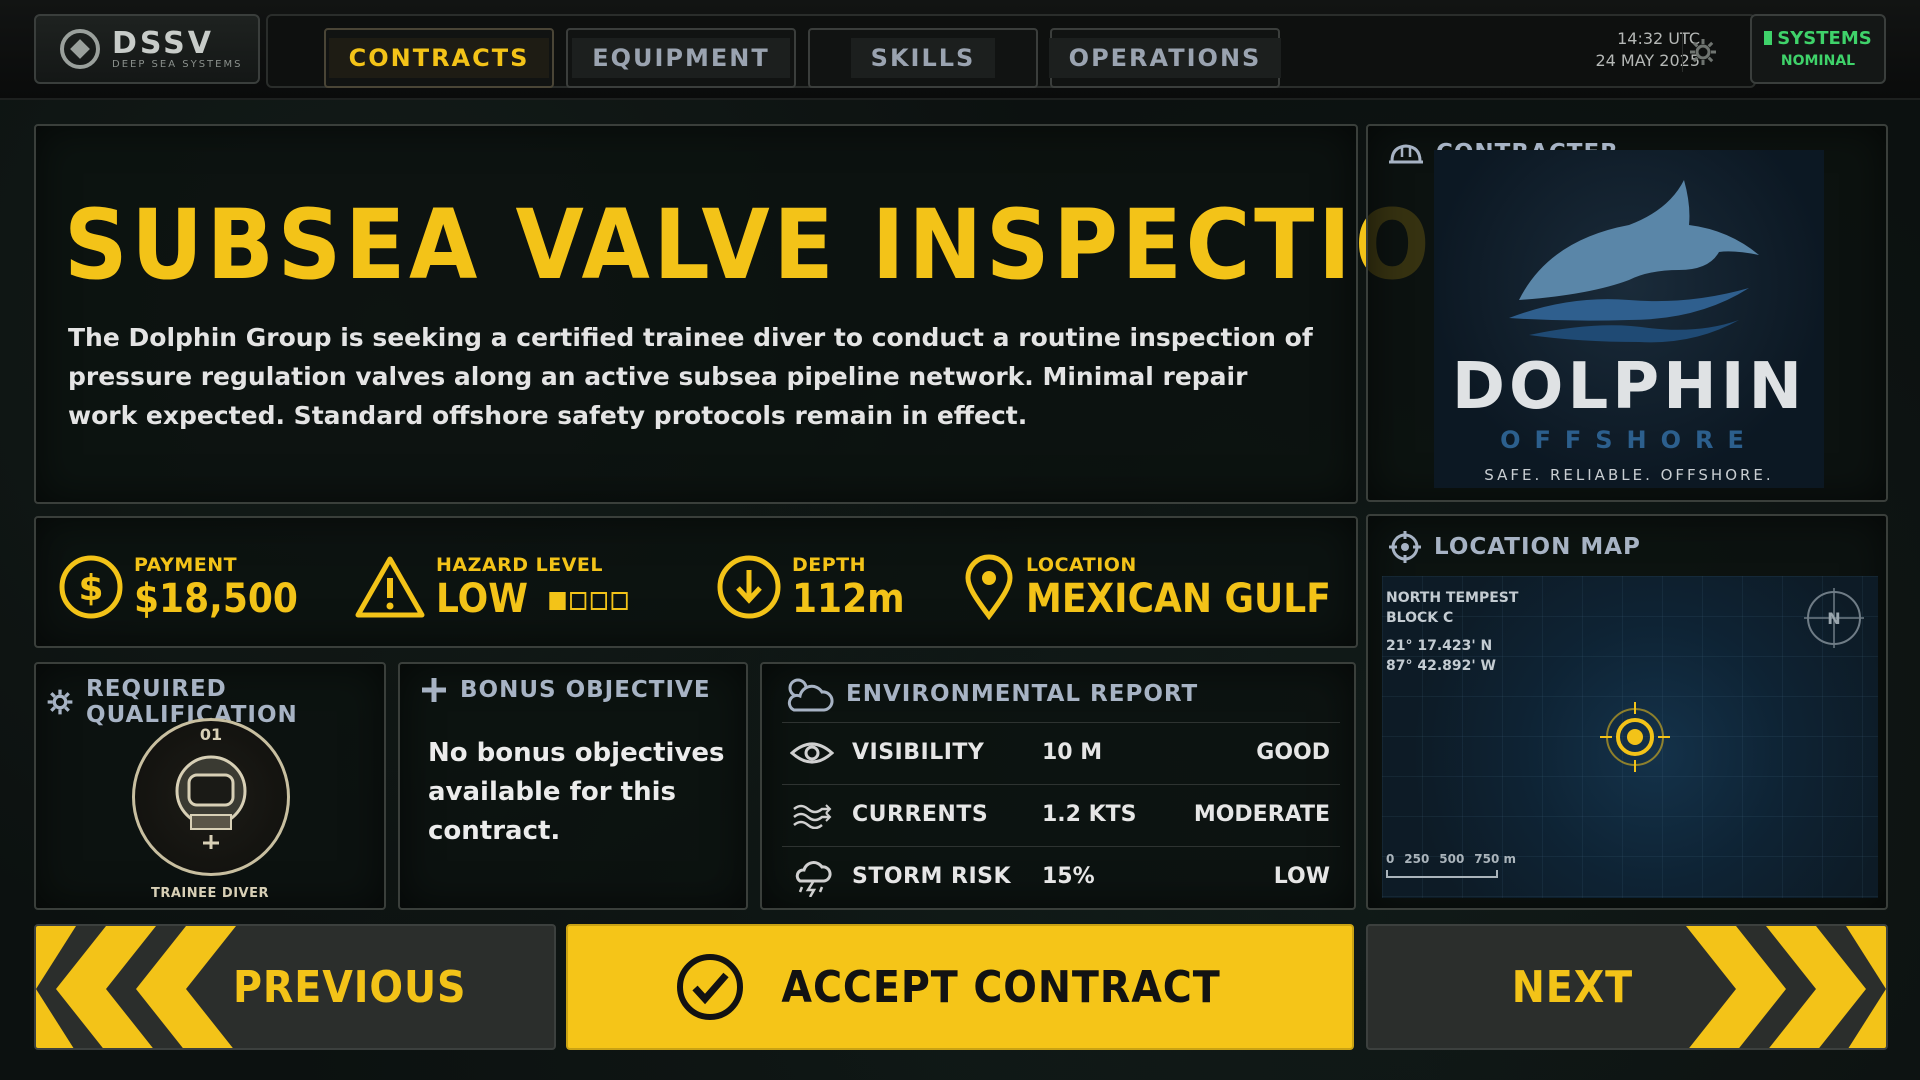 The image size is (1920, 1080). I want to click on stat-location: LOCATION MEXICAN GULF, so click(1163, 588).